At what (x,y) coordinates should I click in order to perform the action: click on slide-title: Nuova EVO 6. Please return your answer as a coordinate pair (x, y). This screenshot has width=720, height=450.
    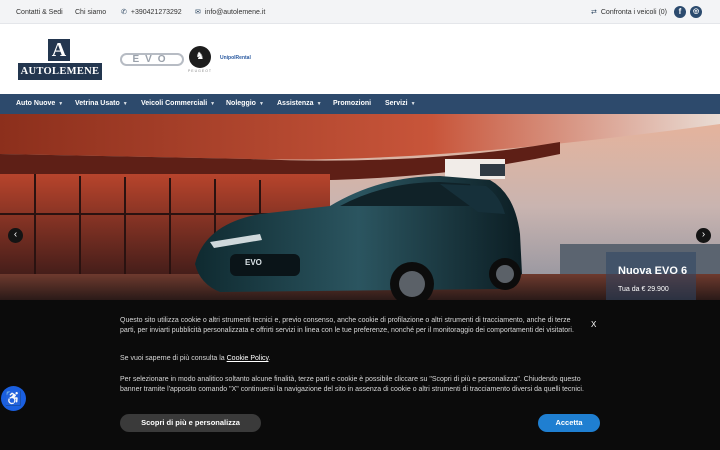
    Looking at the image, I should click on (653, 271).